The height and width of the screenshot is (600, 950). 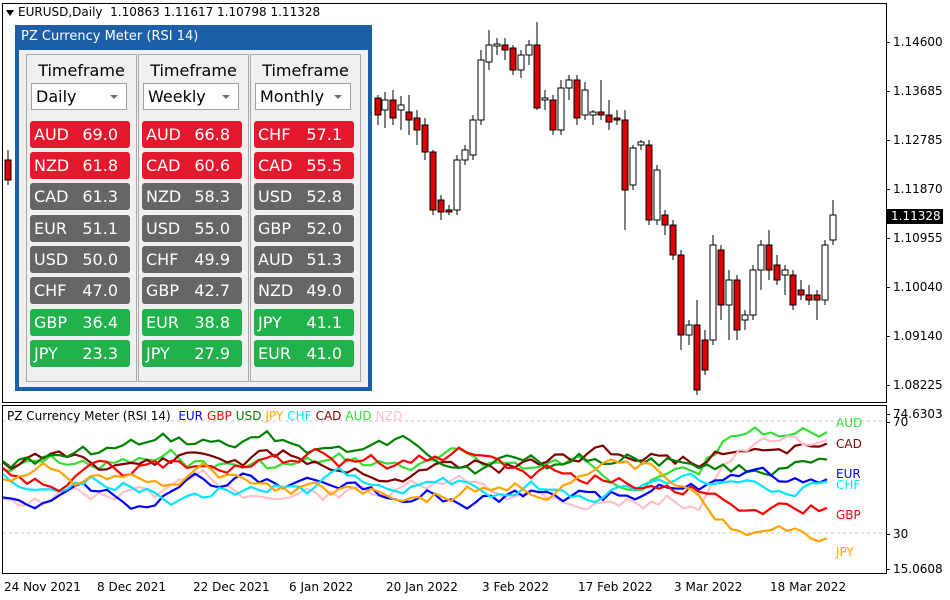 What do you see at coordinates (80, 259) in the screenshot?
I see `meter-cell: USD 50.0` at bounding box center [80, 259].